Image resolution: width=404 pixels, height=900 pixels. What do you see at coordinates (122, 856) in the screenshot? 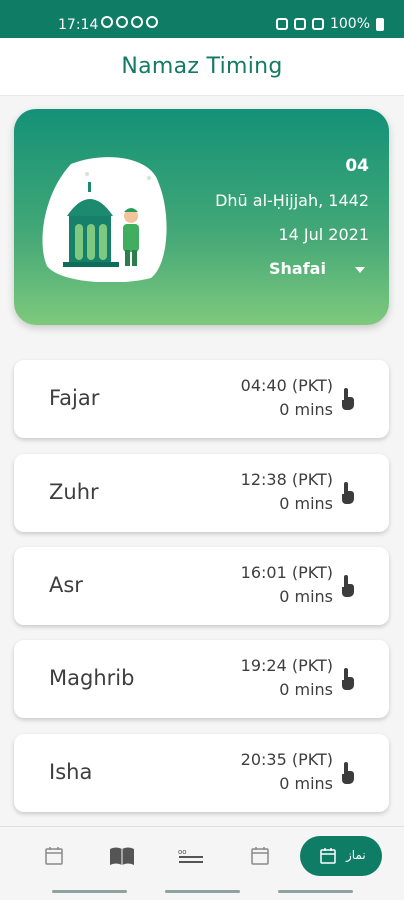
I see `book-icon` at bounding box center [122, 856].